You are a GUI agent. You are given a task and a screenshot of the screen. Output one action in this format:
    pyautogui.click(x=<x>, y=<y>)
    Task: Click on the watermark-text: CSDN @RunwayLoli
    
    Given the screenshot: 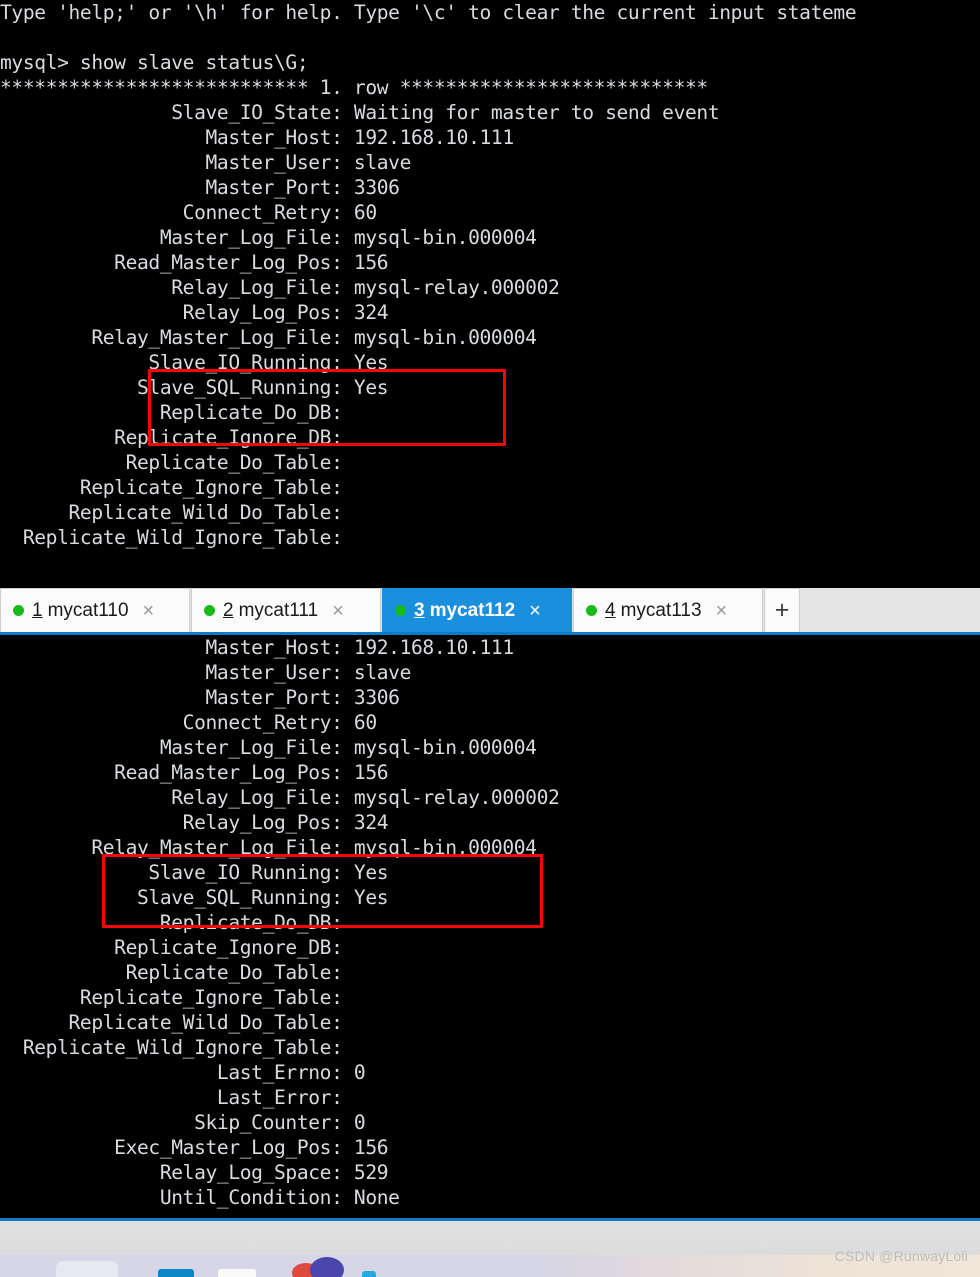 What is the action you would take?
    pyautogui.click(x=901, y=1256)
    